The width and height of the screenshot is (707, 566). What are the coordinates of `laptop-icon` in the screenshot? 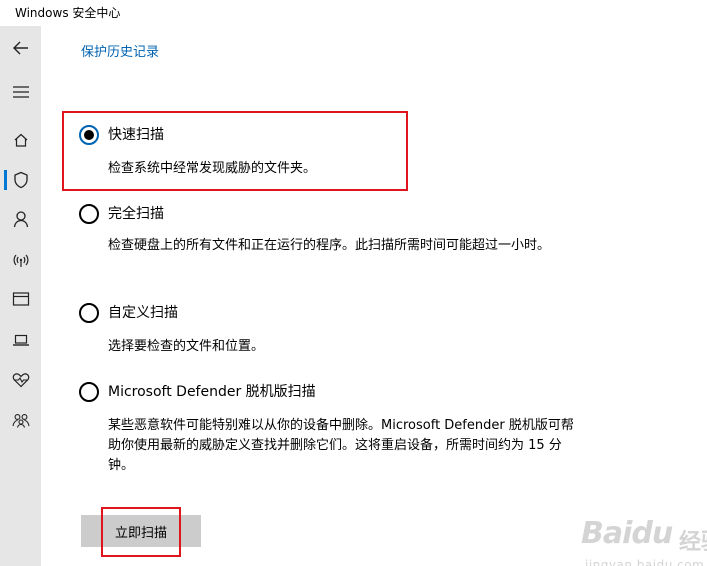 It's located at (20, 340).